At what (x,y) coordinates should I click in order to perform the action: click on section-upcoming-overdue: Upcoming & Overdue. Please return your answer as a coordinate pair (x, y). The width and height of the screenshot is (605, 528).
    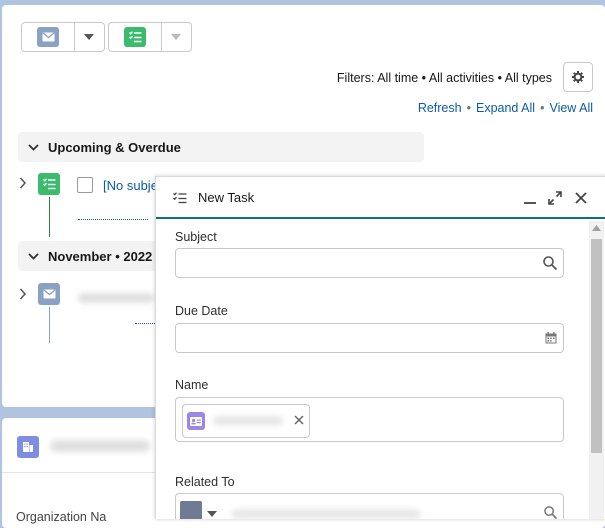
    Looking at the image, I should click on (221, 147).